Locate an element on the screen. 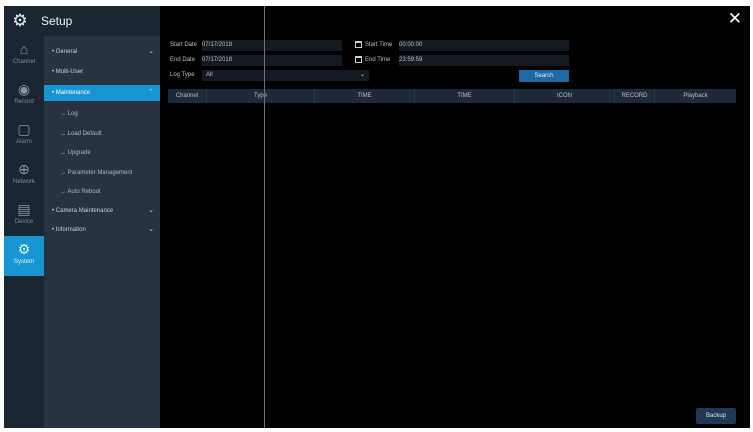 The height and width of the screenshot is (432, 753). title-bar: ⚙ Setup is located at coordinates (82, 21).